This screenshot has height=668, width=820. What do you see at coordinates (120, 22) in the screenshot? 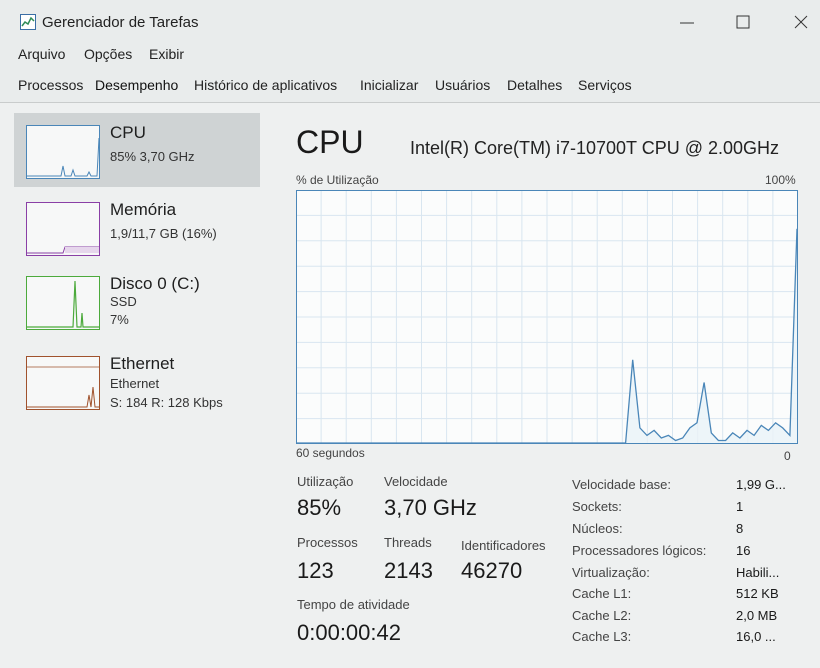
I see `window-title: Gerenciador de Tarefas` at bounding box center [120, 22].